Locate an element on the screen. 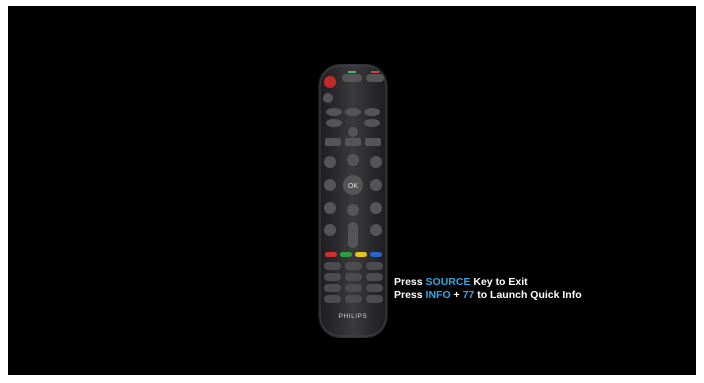 The height and width of the screenshot is (383, 704). left-button is located at coordinates (330, 185).